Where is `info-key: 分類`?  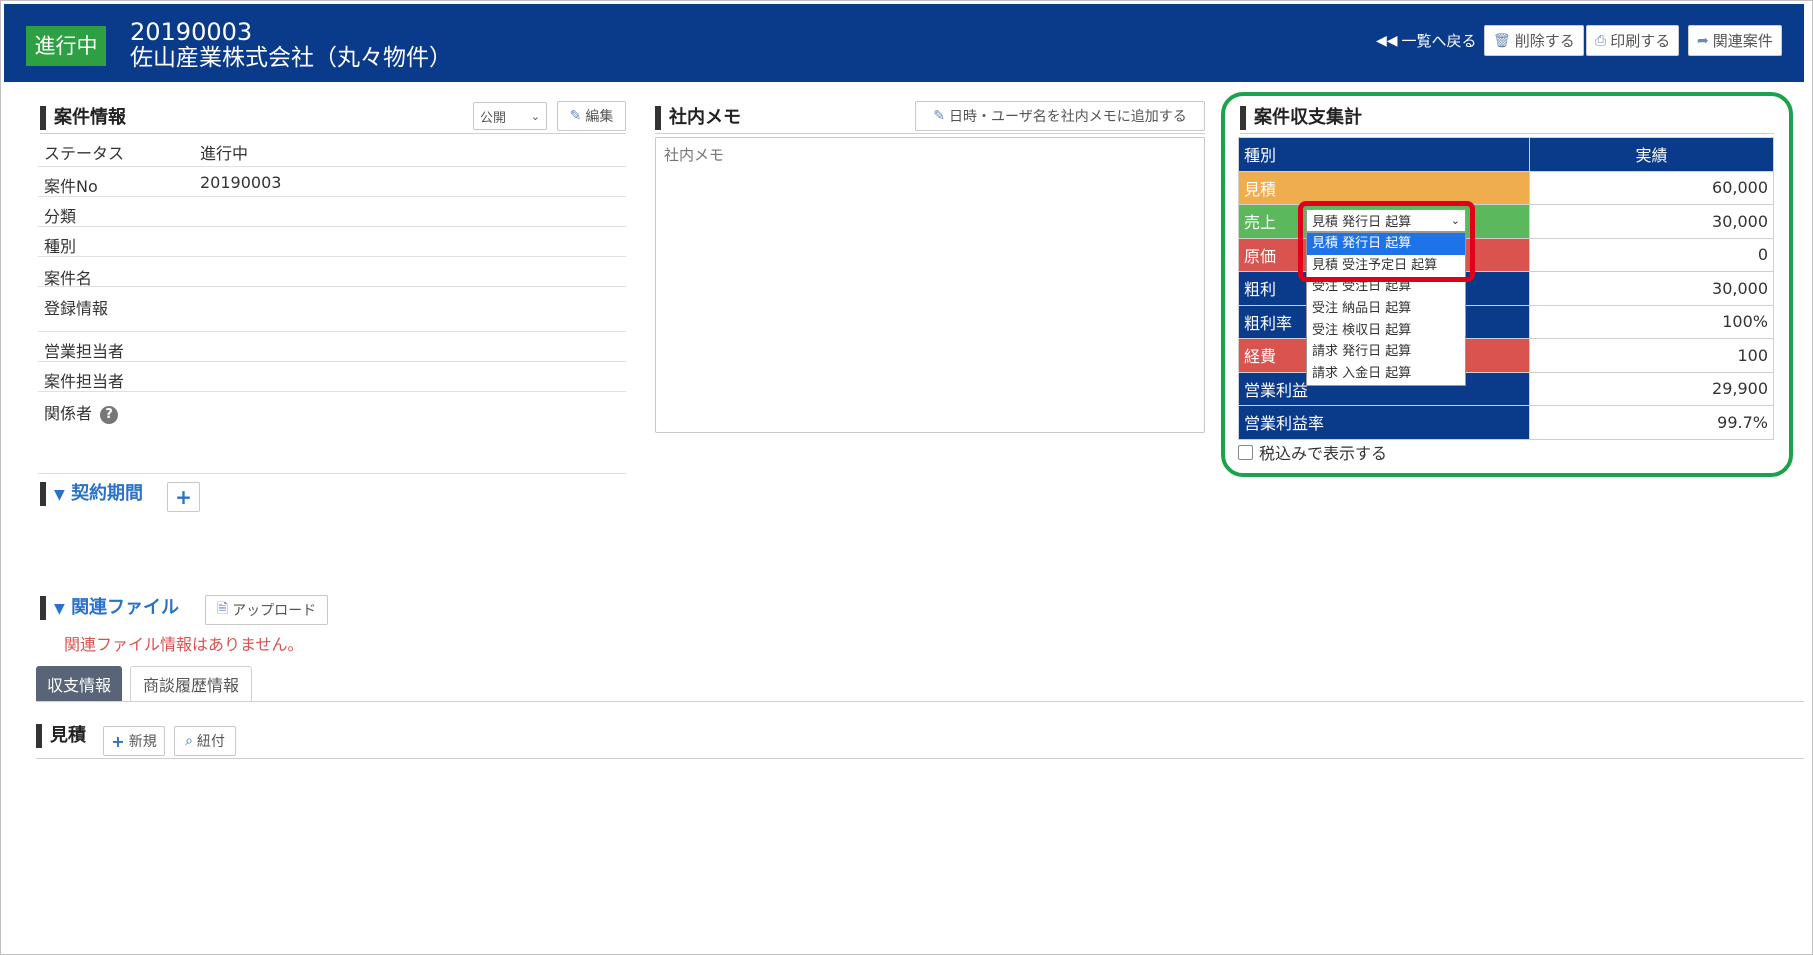
info-key: 分類 is located at coordinates (60, 216).